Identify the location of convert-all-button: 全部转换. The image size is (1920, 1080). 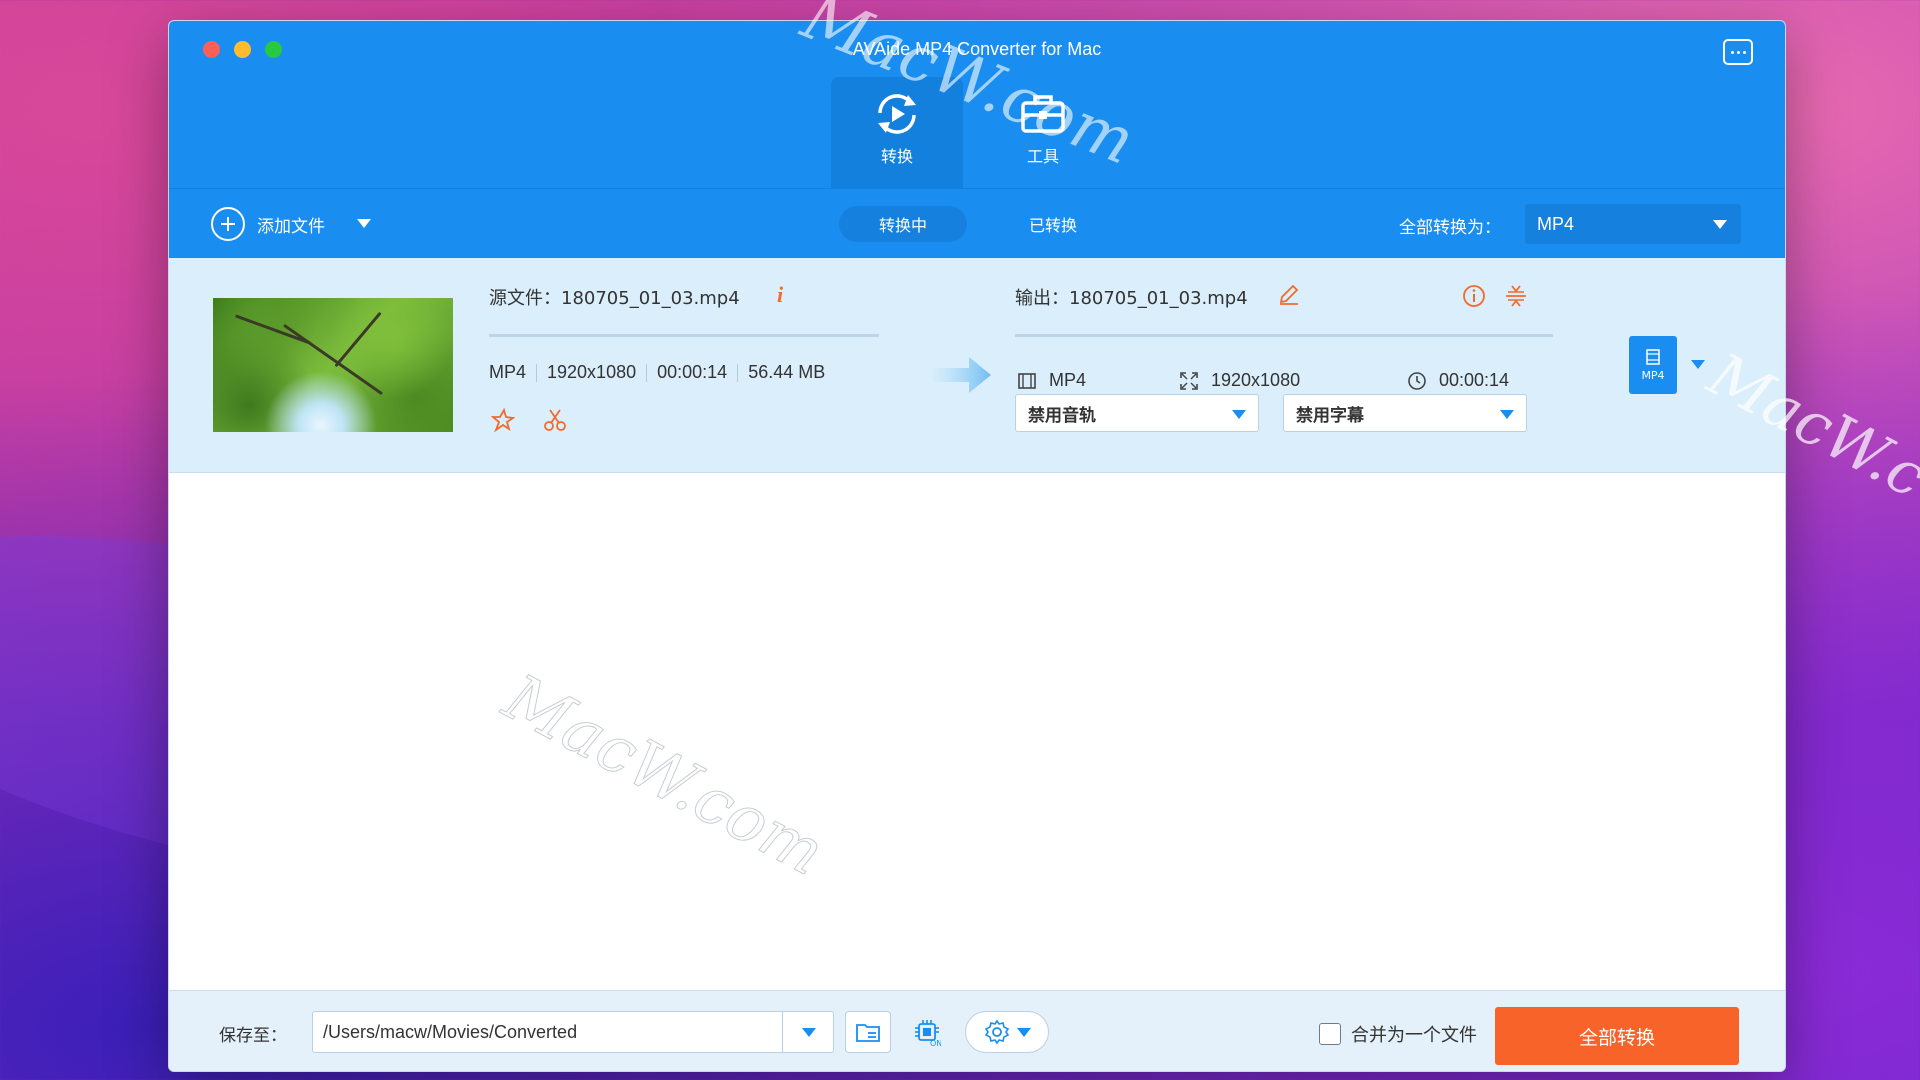
(1617, 1036).